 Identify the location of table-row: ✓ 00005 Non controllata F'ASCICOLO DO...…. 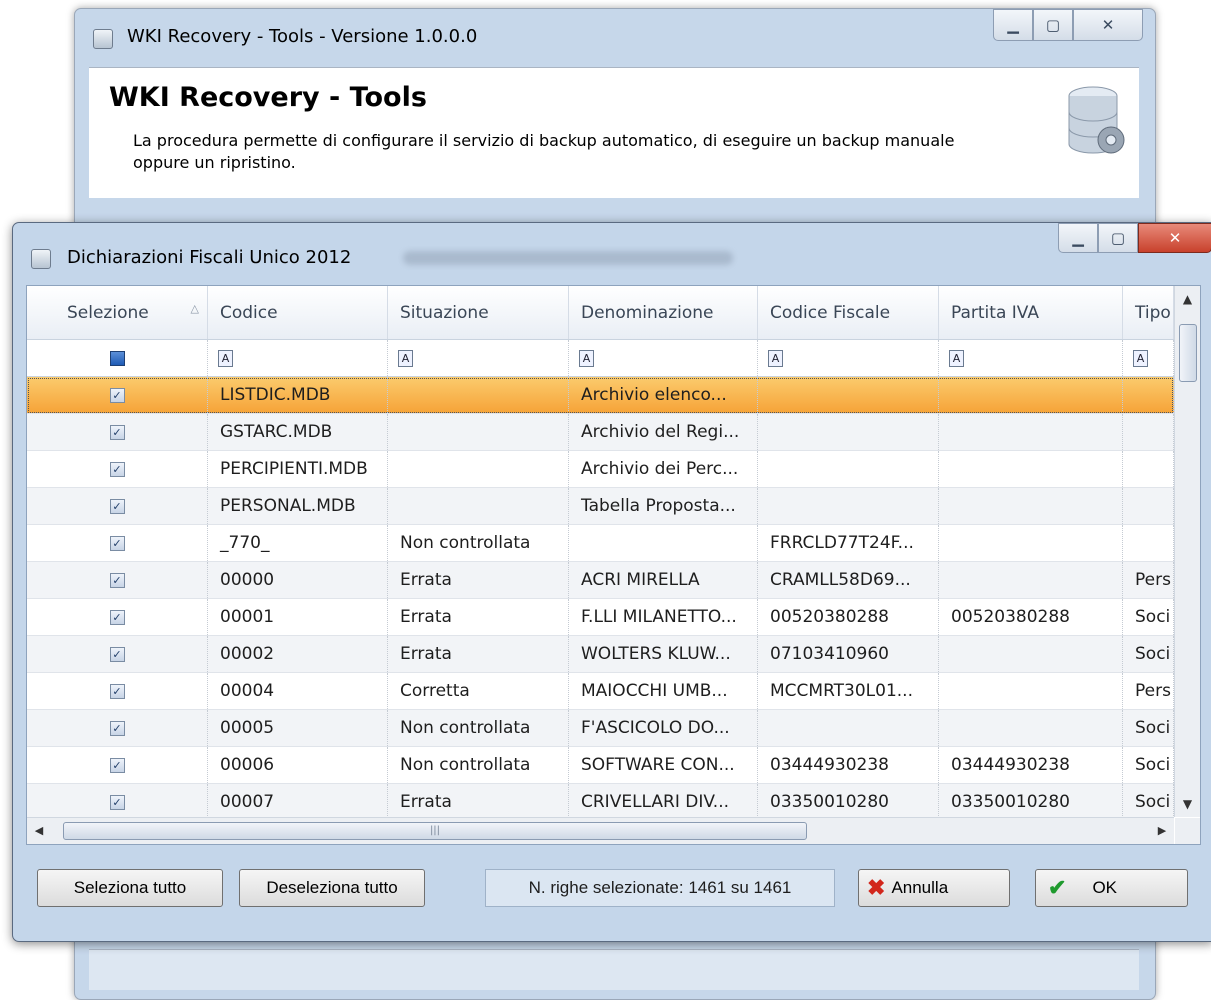
(600, 728).